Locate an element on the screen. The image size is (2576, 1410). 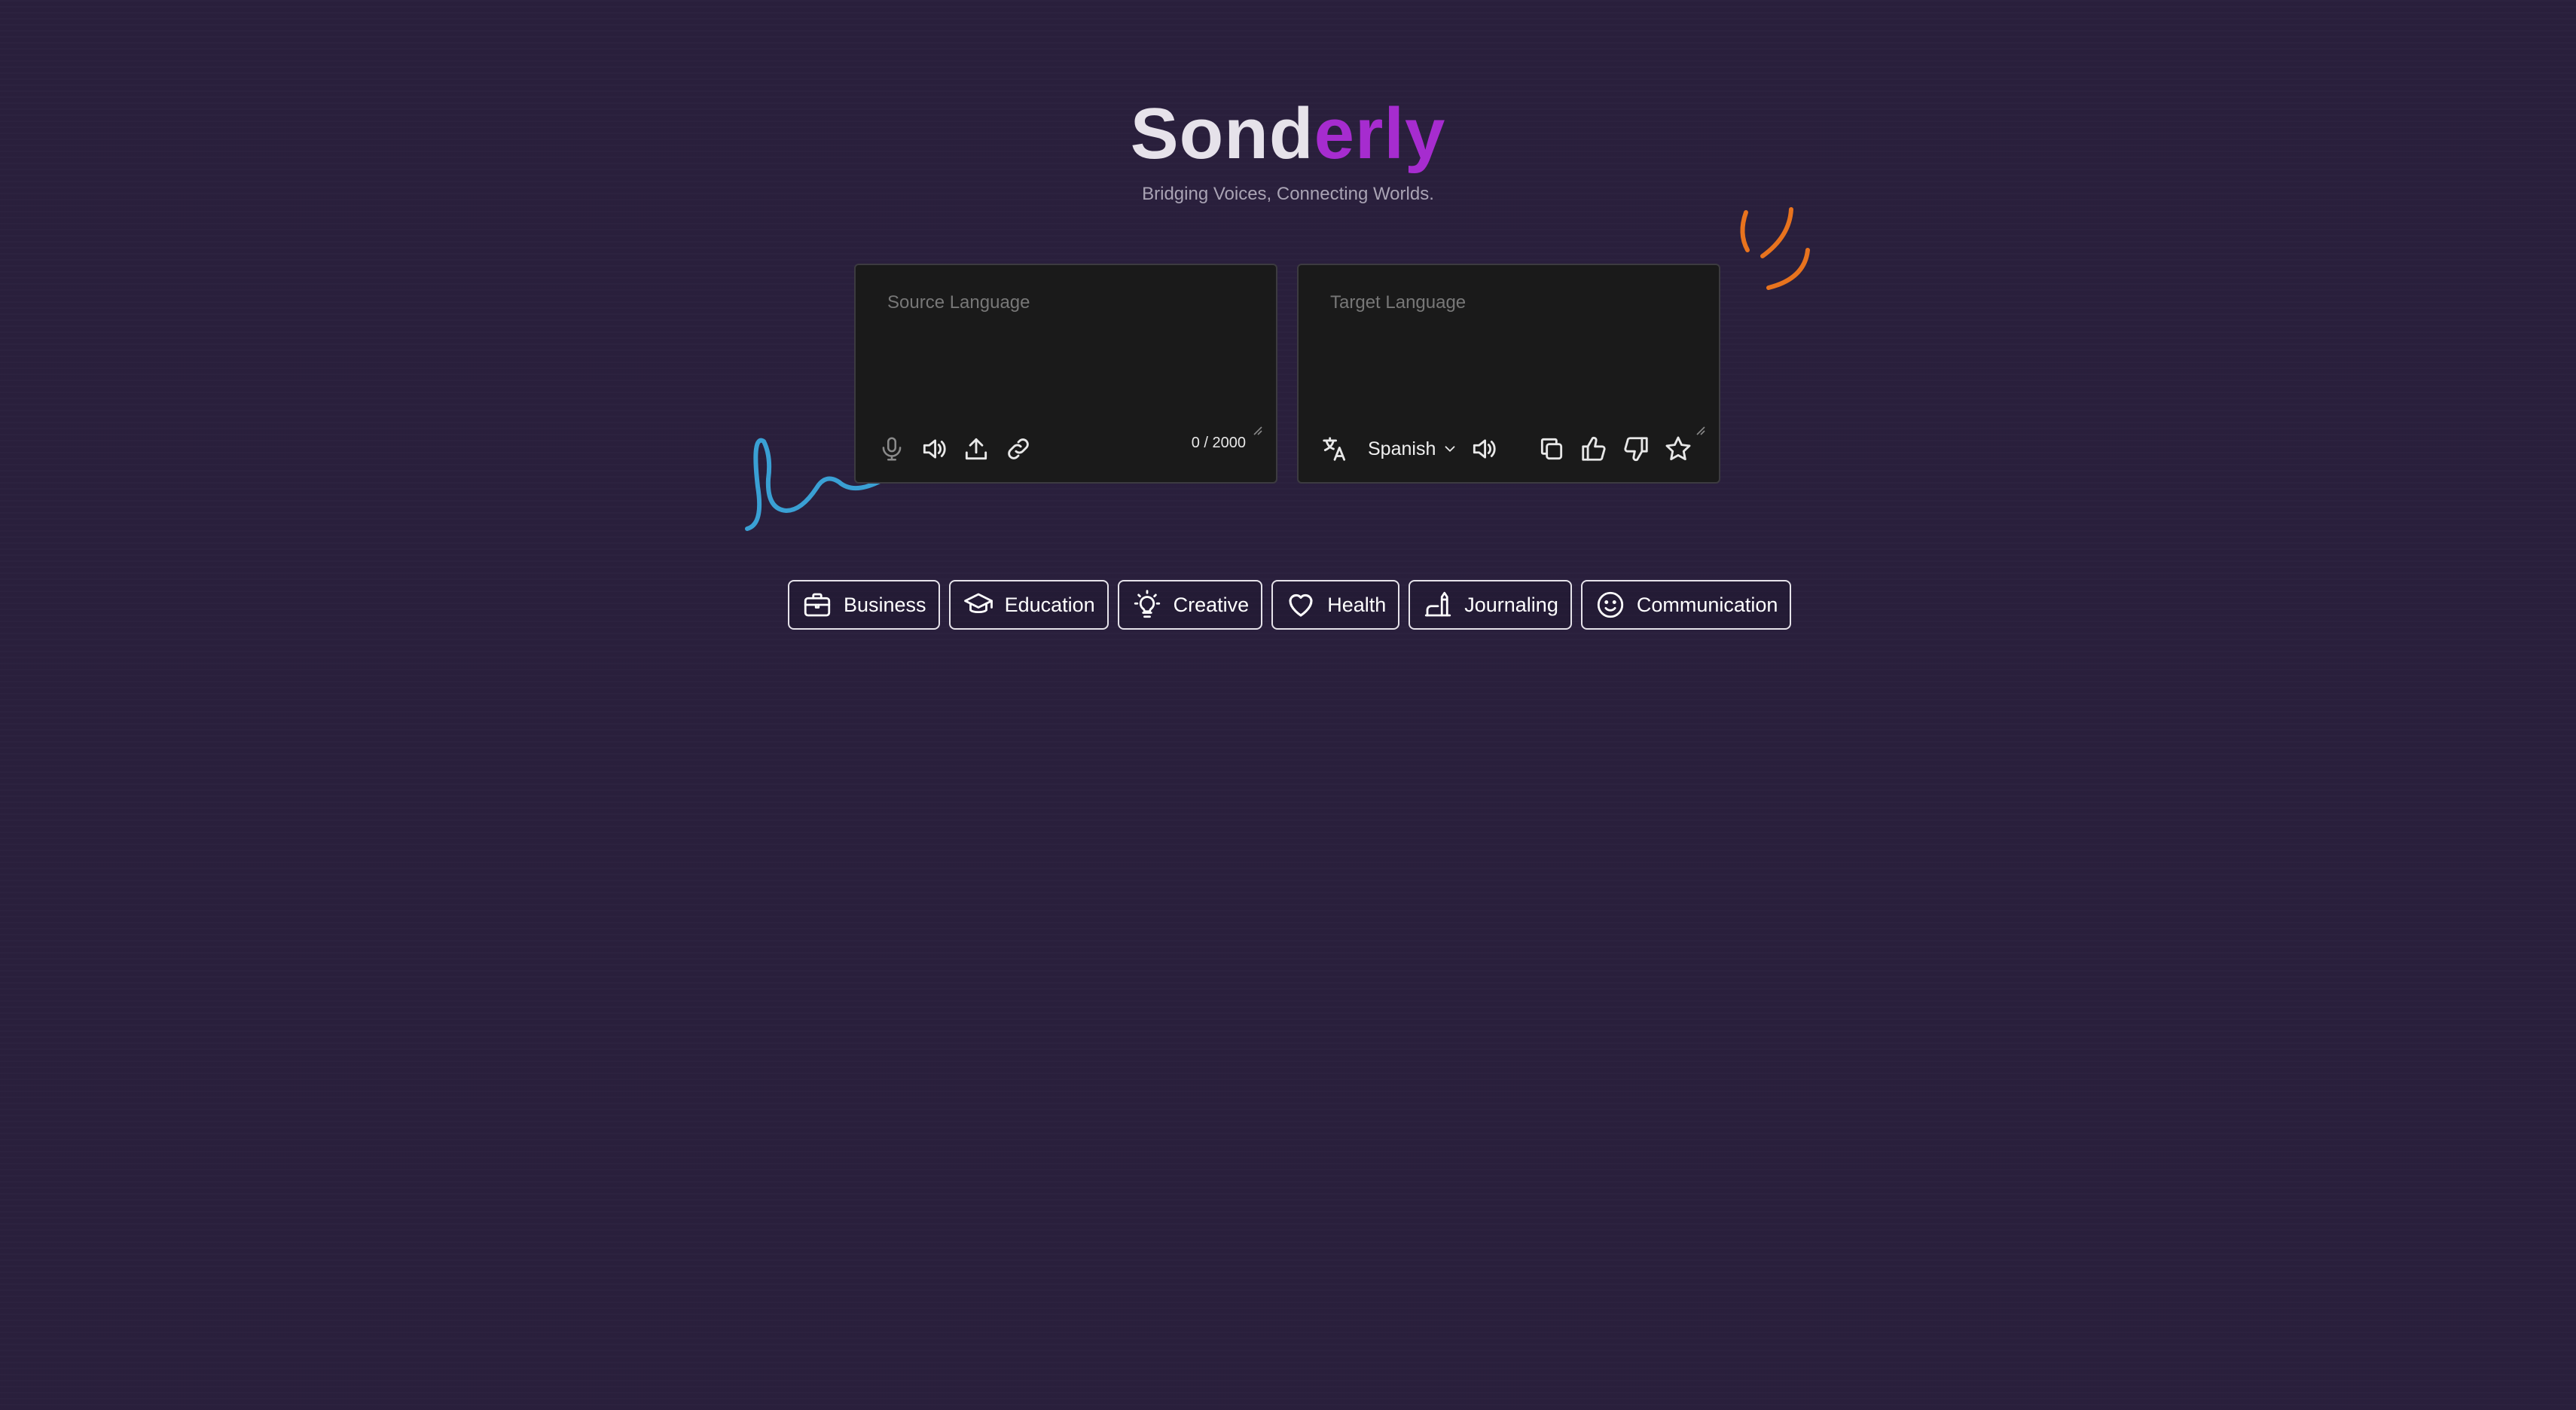
category-label: Journaling is located at coordinates (1511, 604).